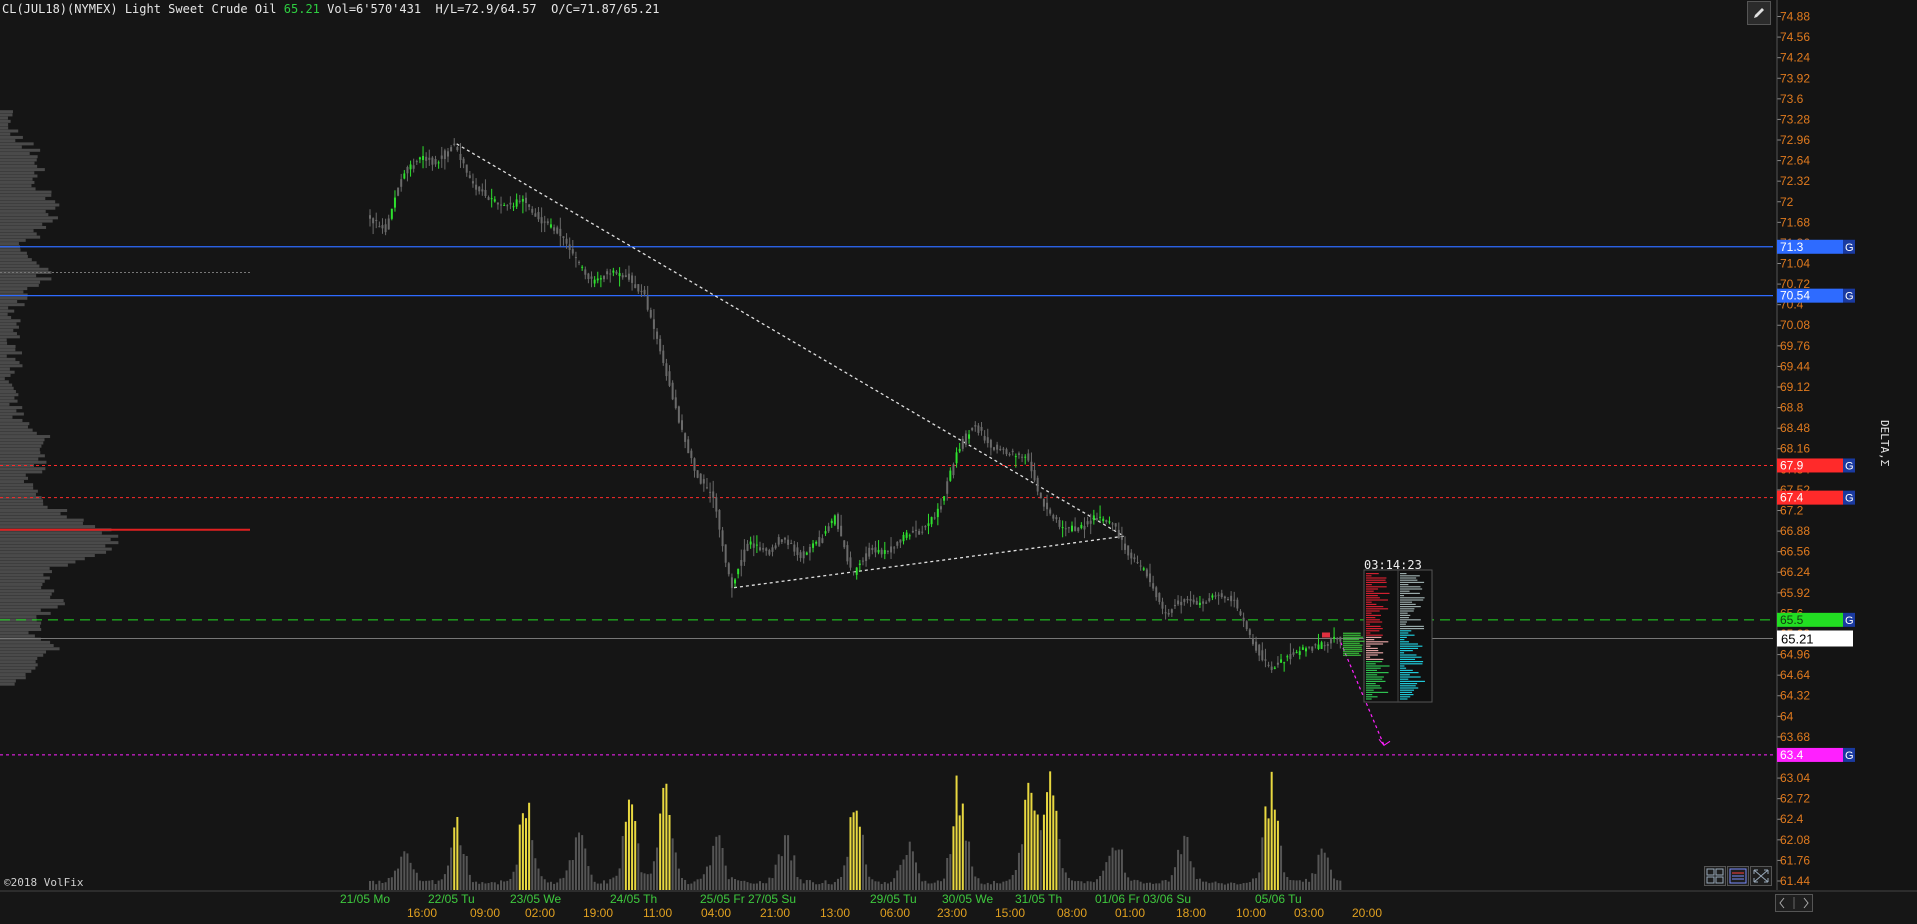 This screenshot has width=1917, height=924. I want to click on volume-bars, so click(855, 830).